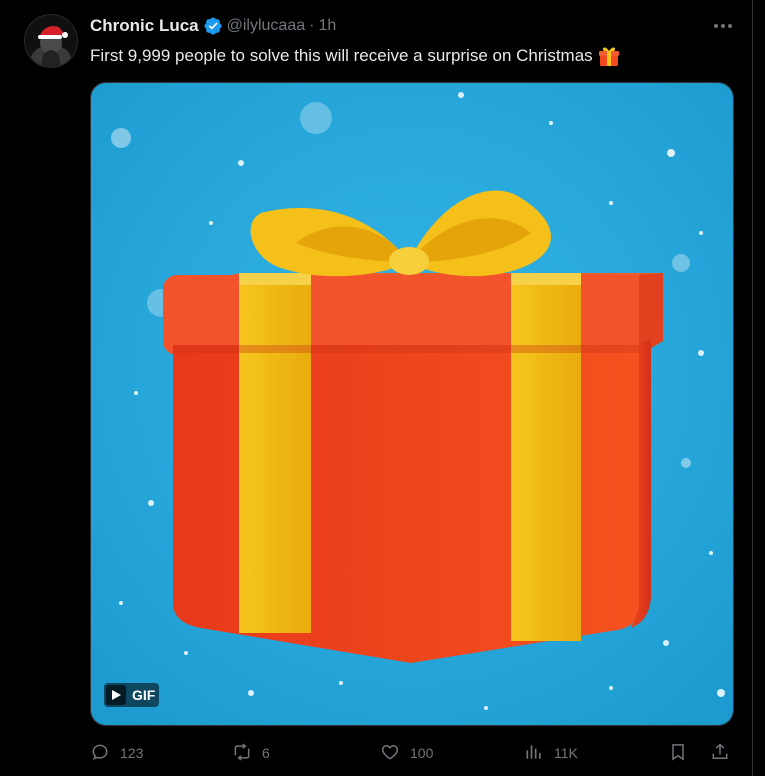 This screenshot has width=765, height=776. What do you see at coordinates (132, 753) in the screenshot?
I see `reply-count: 123` at bounding box center [132, 753].